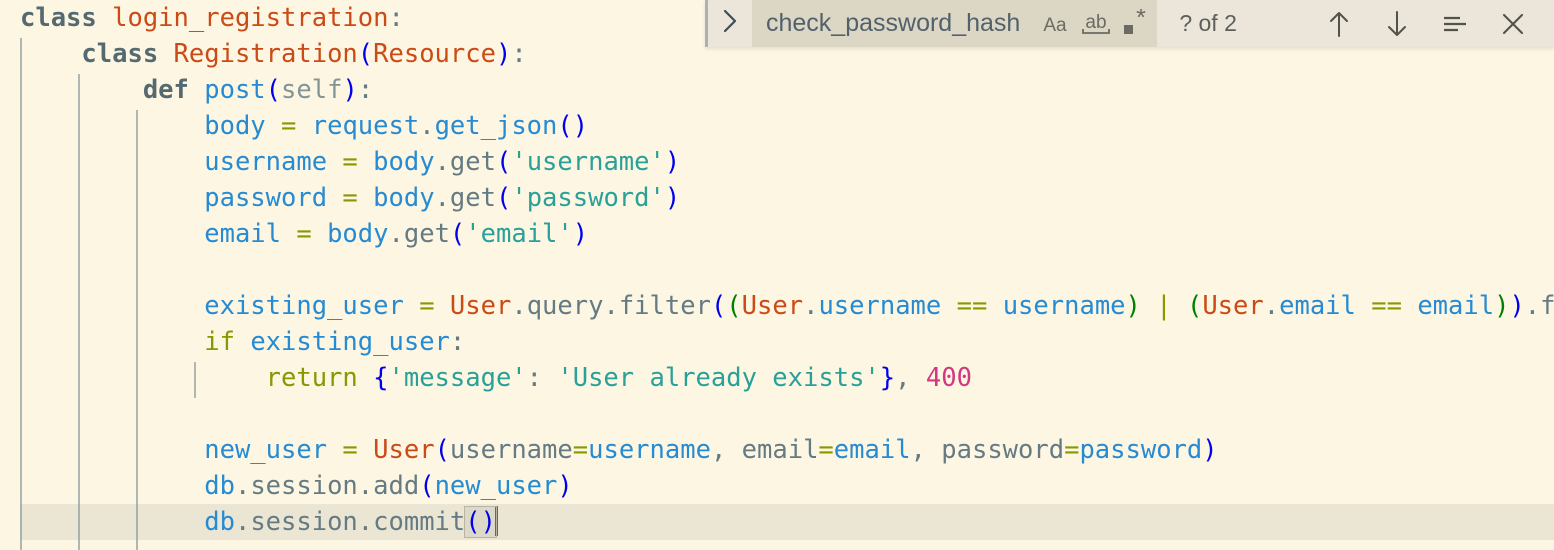  I want to click on filter-lines-icon, so click(1455, 24).